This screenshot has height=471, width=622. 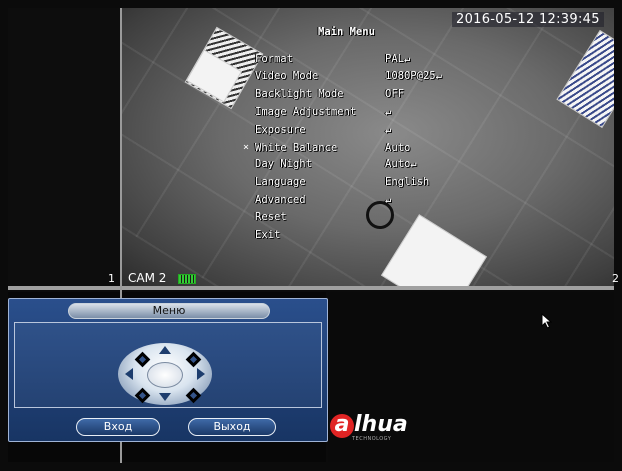 I want to click on osd-item-label: Exit, so click(x=268, y=235).